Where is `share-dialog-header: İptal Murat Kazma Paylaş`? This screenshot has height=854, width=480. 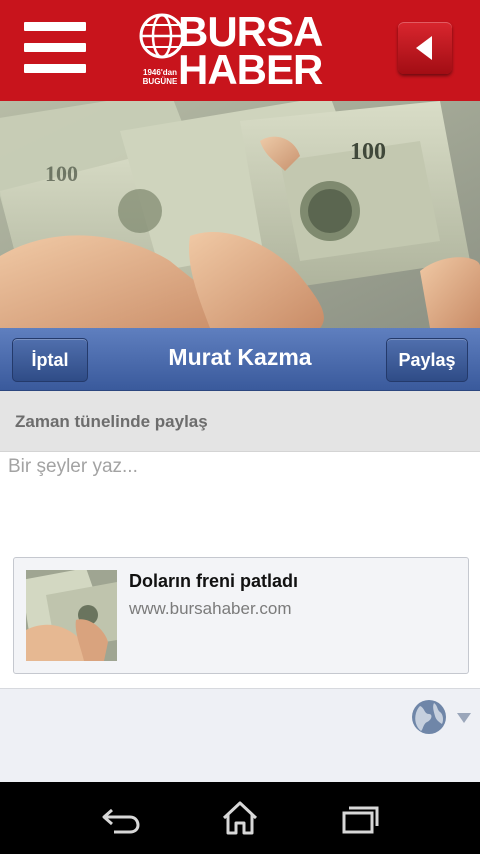
share-dialog-header: İptal Murat Kazma Paylaş is located at coordinates (240, 359).